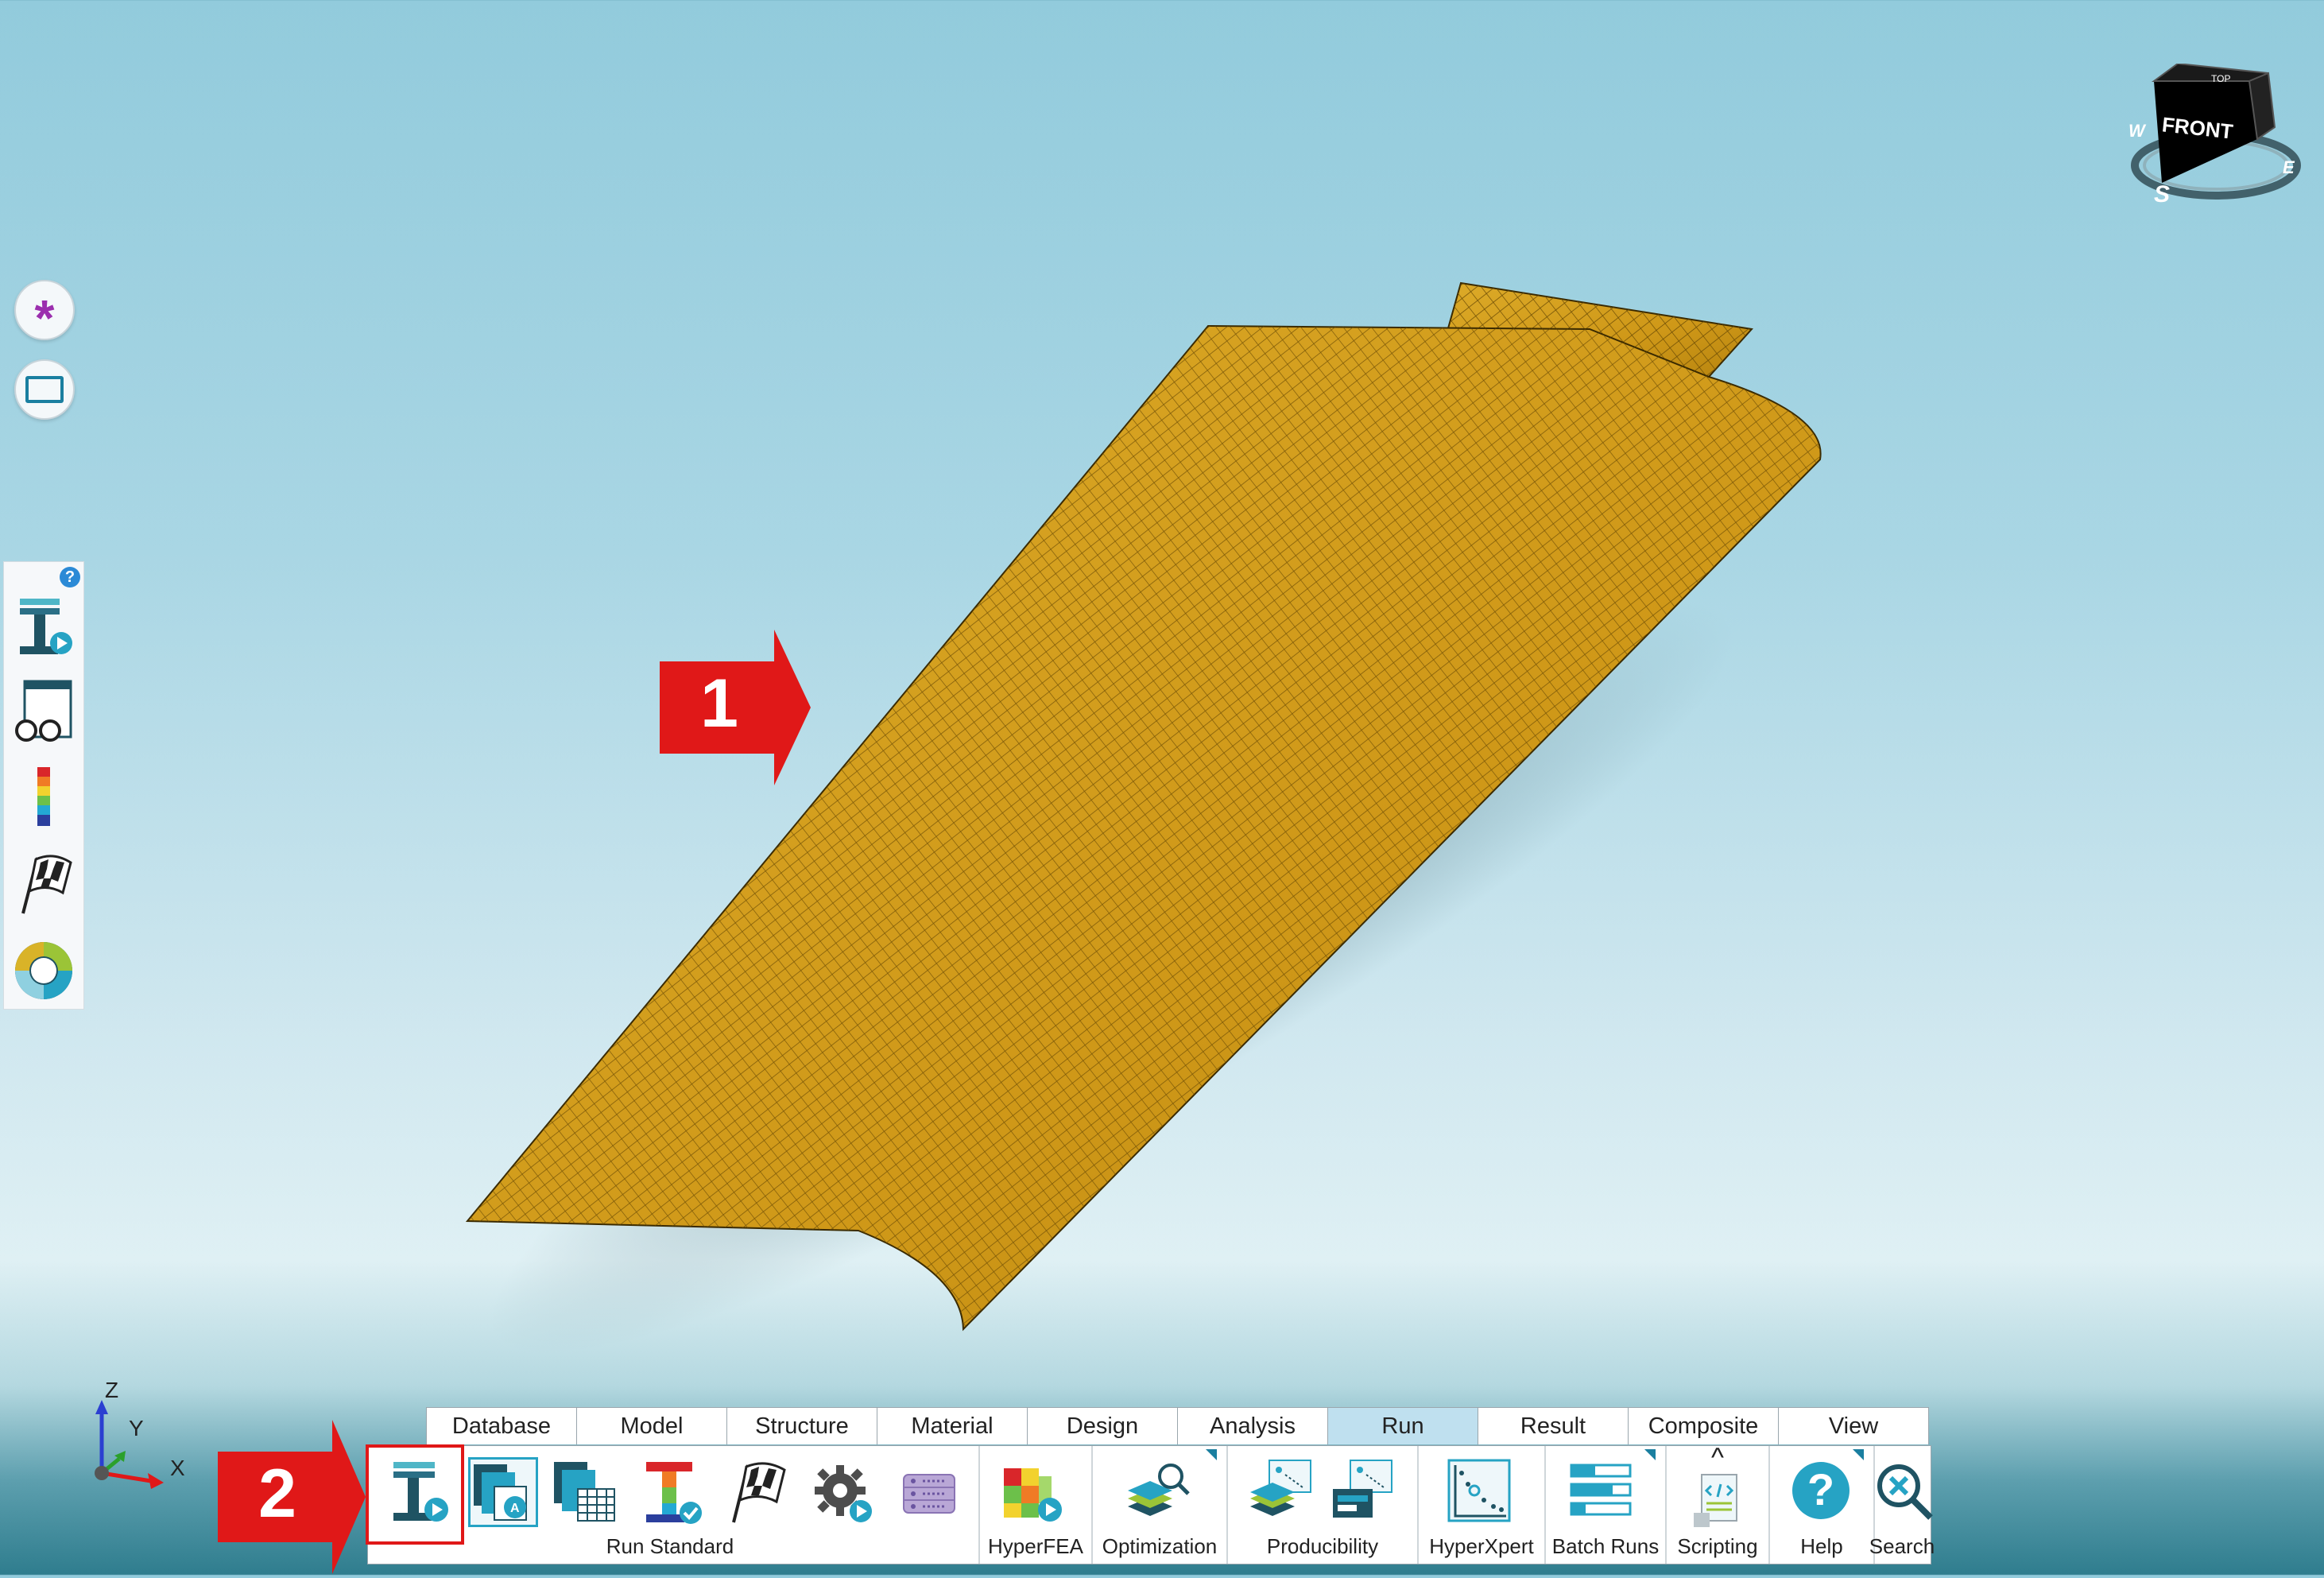  What do you see at coordinates (1280, 1492) in the screenshot?
I see `producibility-draping-icon` at bounding box center [1280, 1492].